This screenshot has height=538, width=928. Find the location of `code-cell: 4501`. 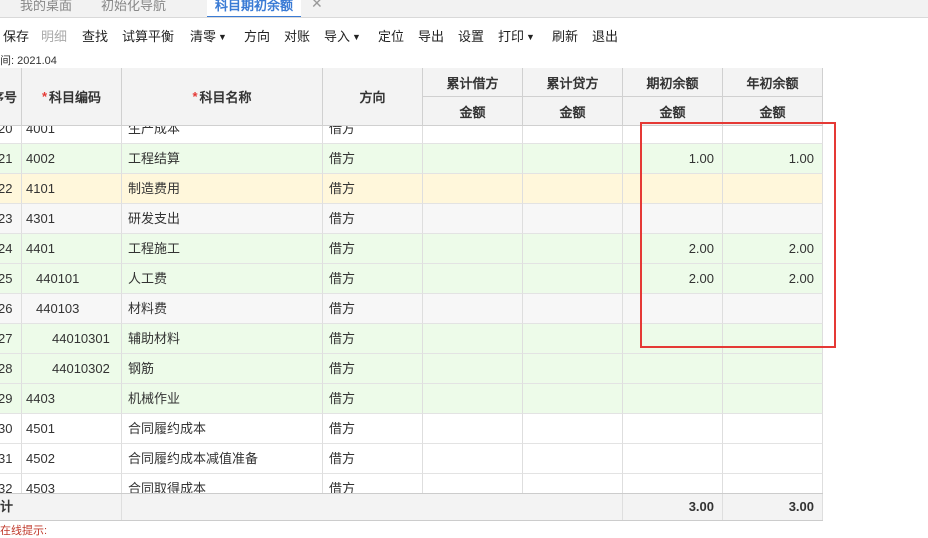

code-cell: 4501 is located at coordinates (72, 429).